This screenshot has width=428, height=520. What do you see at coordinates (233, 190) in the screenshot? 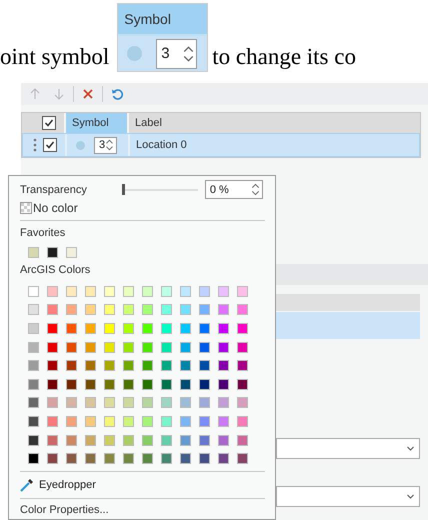
I see `transparency-field: 0 %` at bounding box center [233, 190].